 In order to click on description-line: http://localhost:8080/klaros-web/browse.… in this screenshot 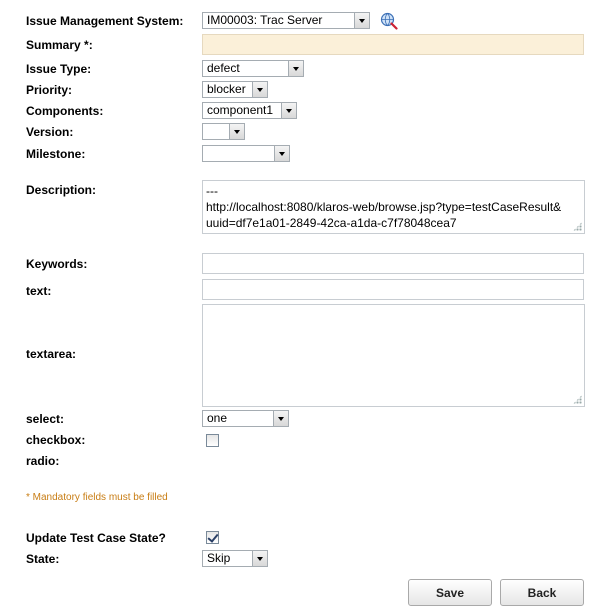, I will do `click(384, 207)`.